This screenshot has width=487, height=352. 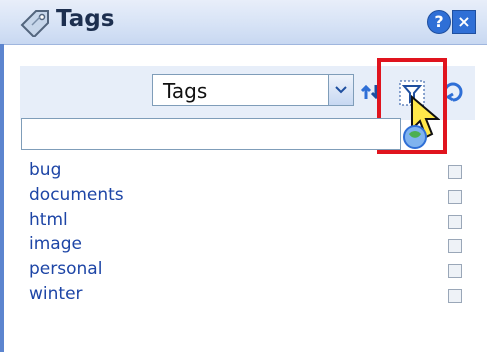 What do you see at coordinates (415, 137) in the screenshot?
I see `globe-icon` at bounding box center [415, 137].